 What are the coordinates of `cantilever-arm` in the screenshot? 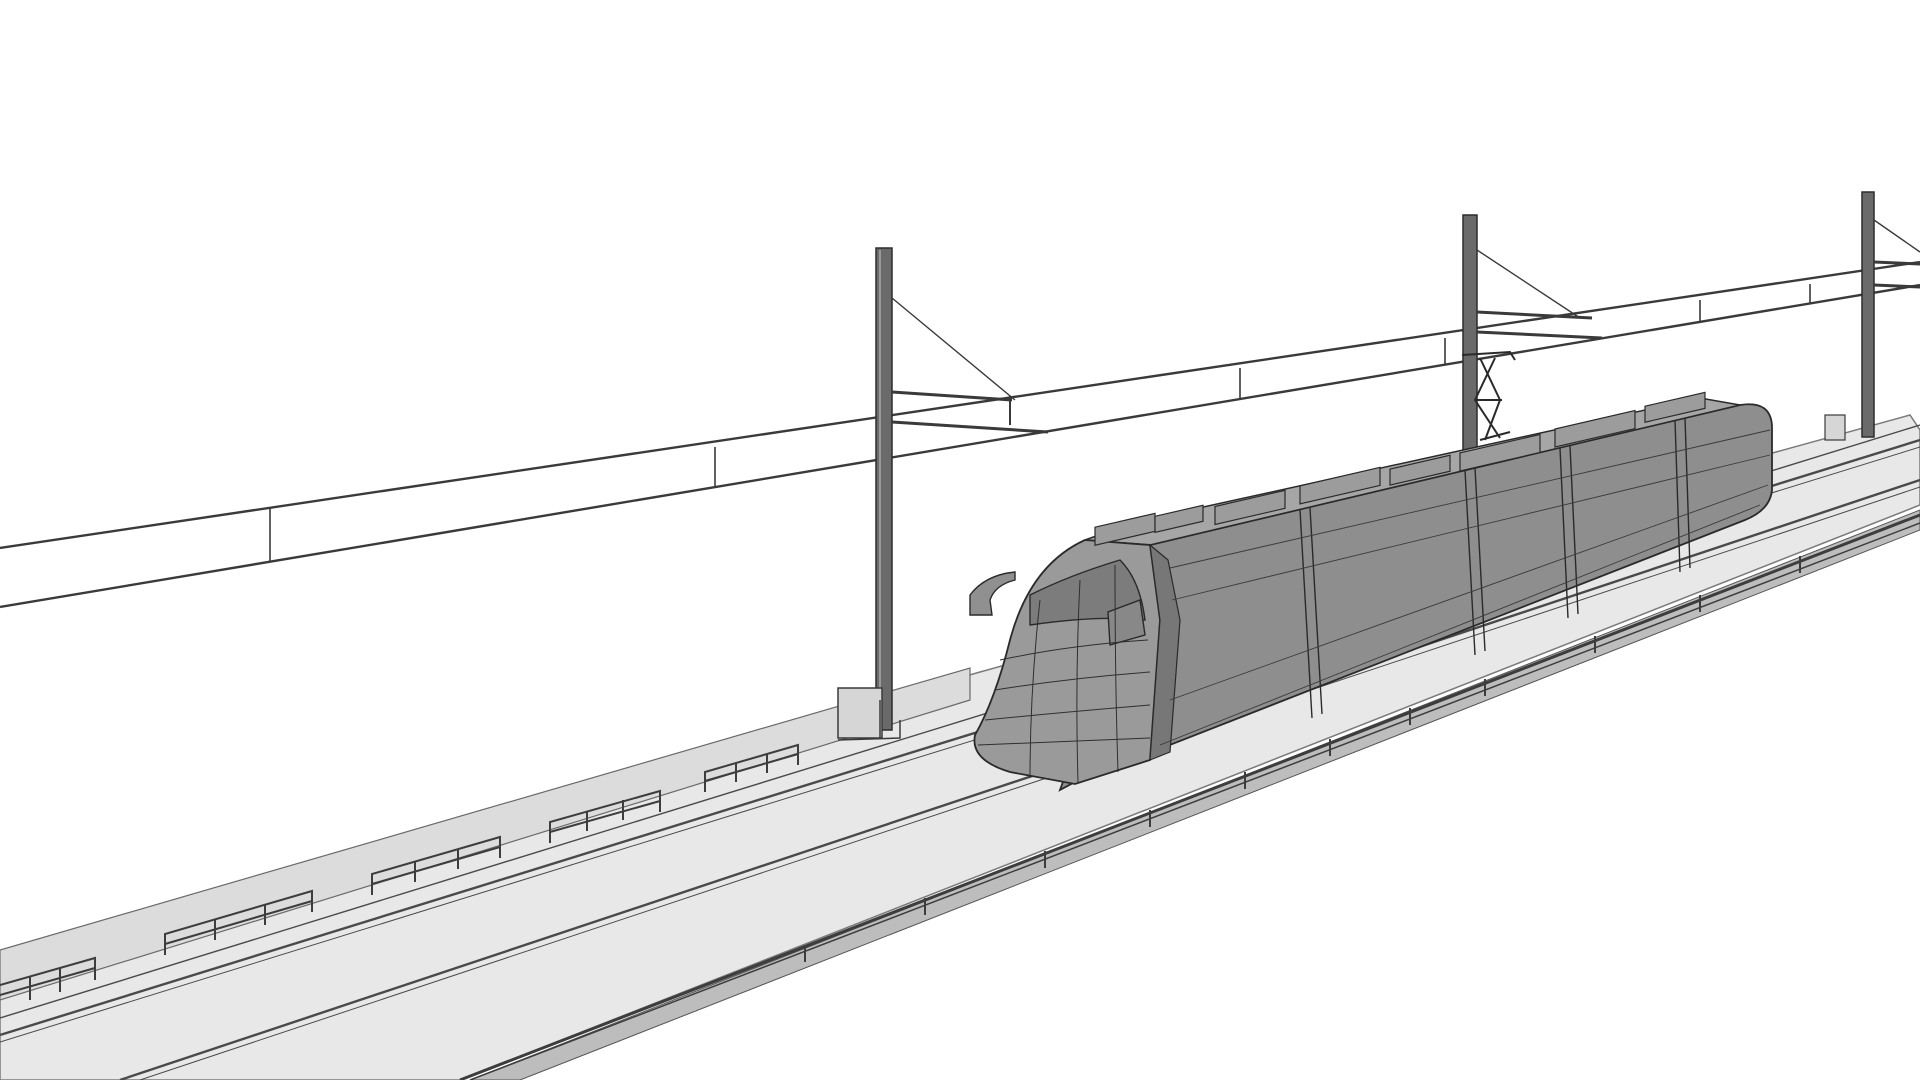 It's located at (1896, 263).